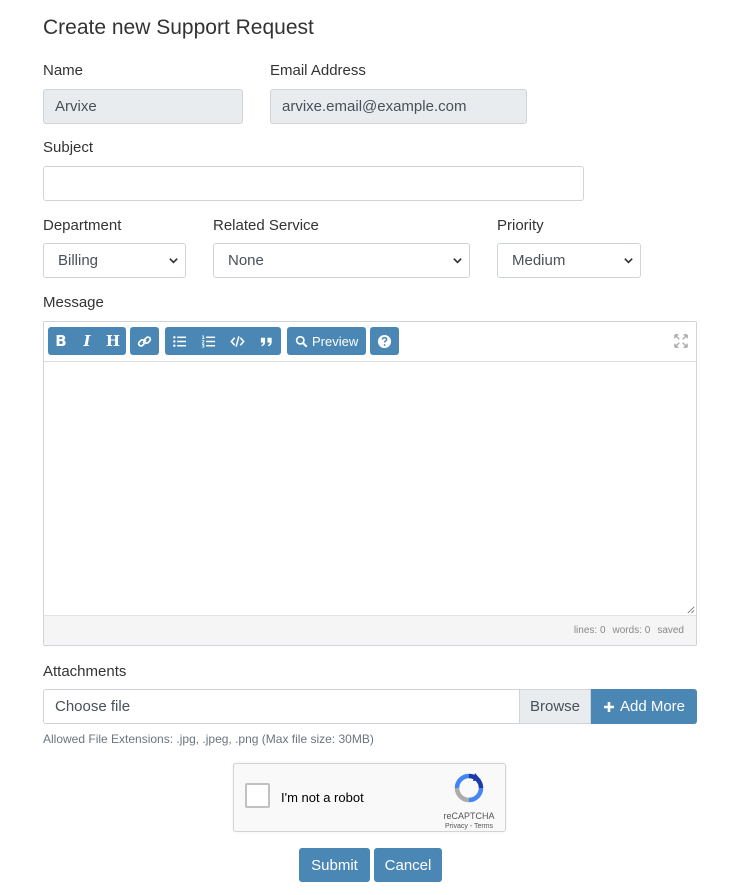 This screenshot has height=895, width=740. Describe the element at coordinates (569, 260) in the screenshot. I see `priority-select: Medium` at that location.